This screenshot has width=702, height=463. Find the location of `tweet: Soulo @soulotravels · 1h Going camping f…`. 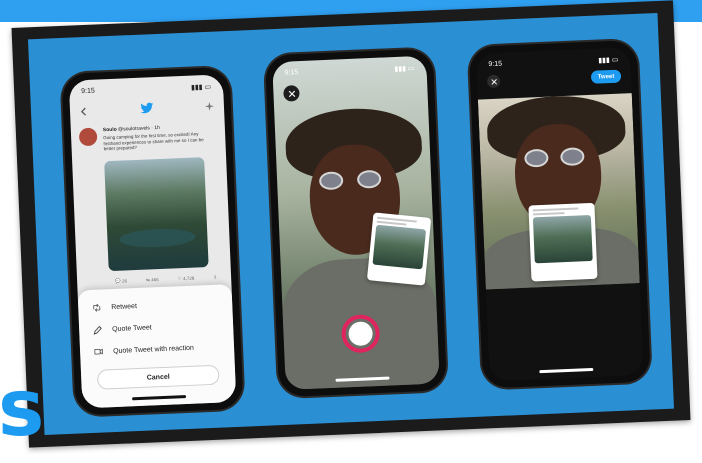

tweet: Soulo @soulotravels · 1h Going camping f… is located at coordinates (147, 203).